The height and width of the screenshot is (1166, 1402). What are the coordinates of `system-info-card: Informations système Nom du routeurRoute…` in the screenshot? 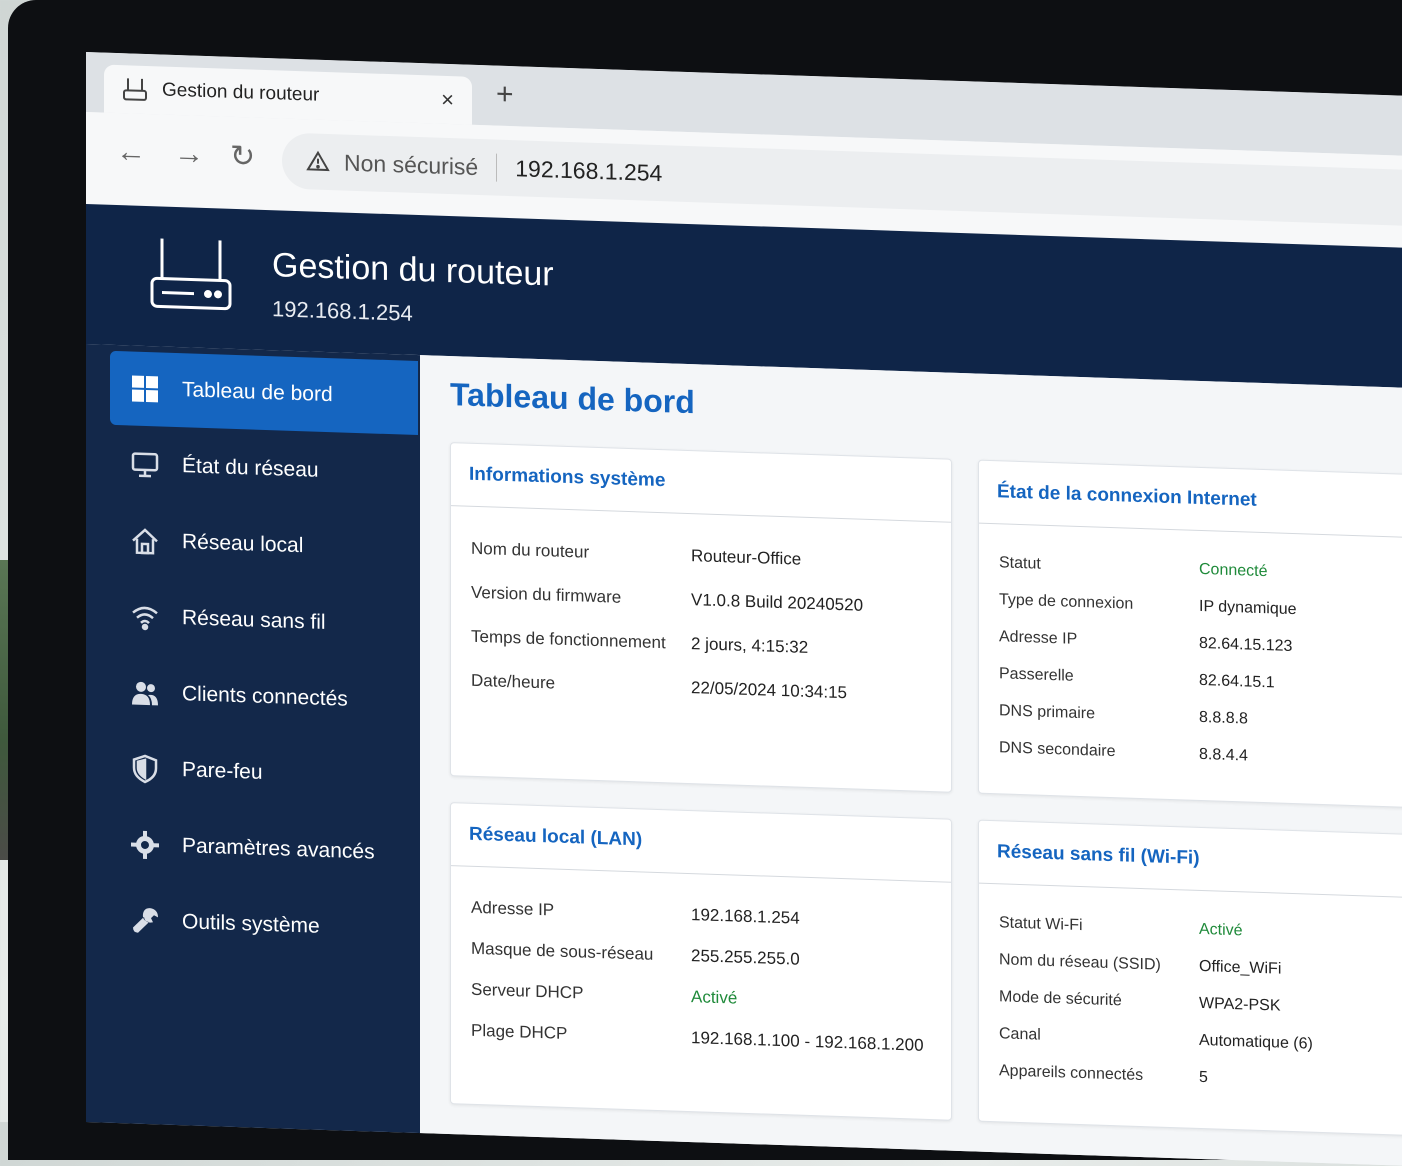 It's located at (701, 617).